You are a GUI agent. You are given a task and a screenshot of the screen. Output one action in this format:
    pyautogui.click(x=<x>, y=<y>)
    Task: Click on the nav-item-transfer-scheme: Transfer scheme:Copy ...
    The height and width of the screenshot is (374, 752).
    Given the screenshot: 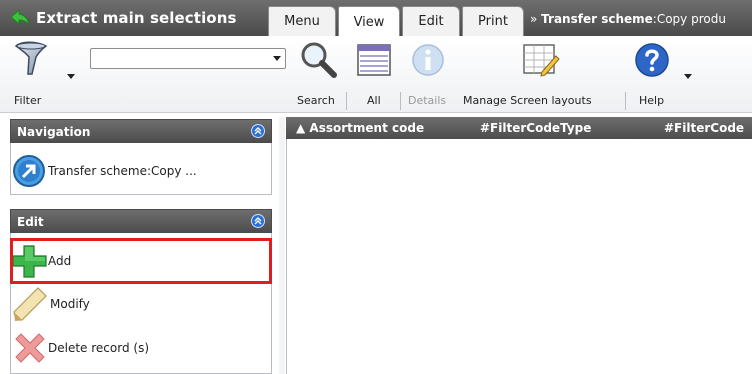 What is the action you would take?
    pyautogui.click(x=104, y=171)
    